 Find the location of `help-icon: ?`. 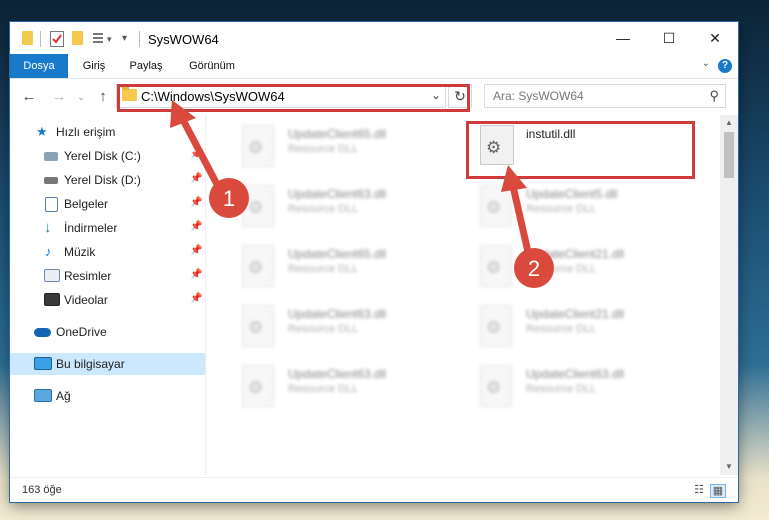

help-icon: ? is located at coordinates (725, 66).